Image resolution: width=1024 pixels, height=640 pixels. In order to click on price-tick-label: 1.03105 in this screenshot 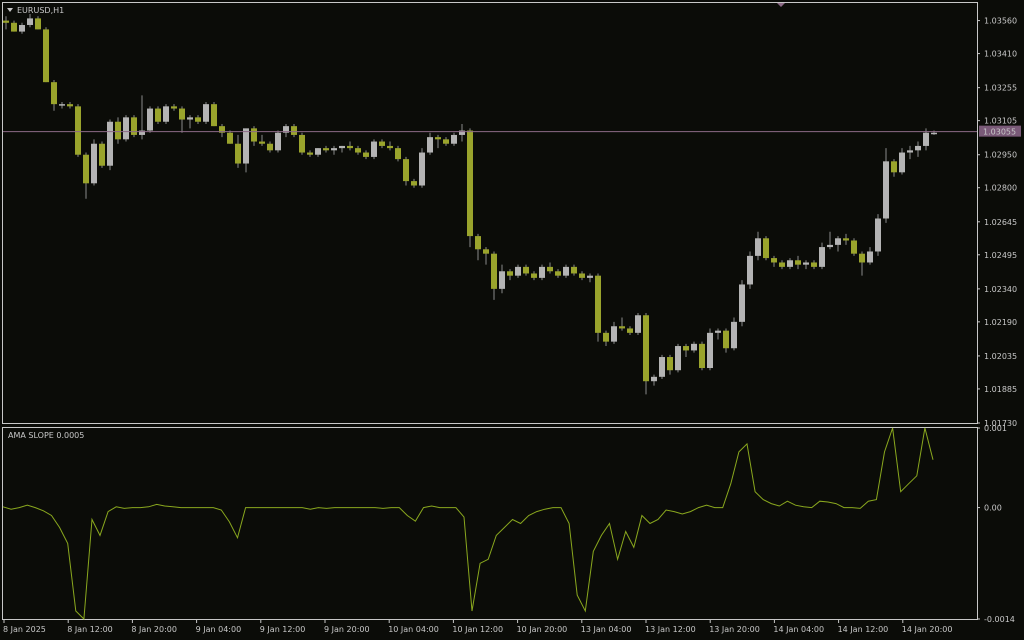, I will do `click(1000, 121)`.